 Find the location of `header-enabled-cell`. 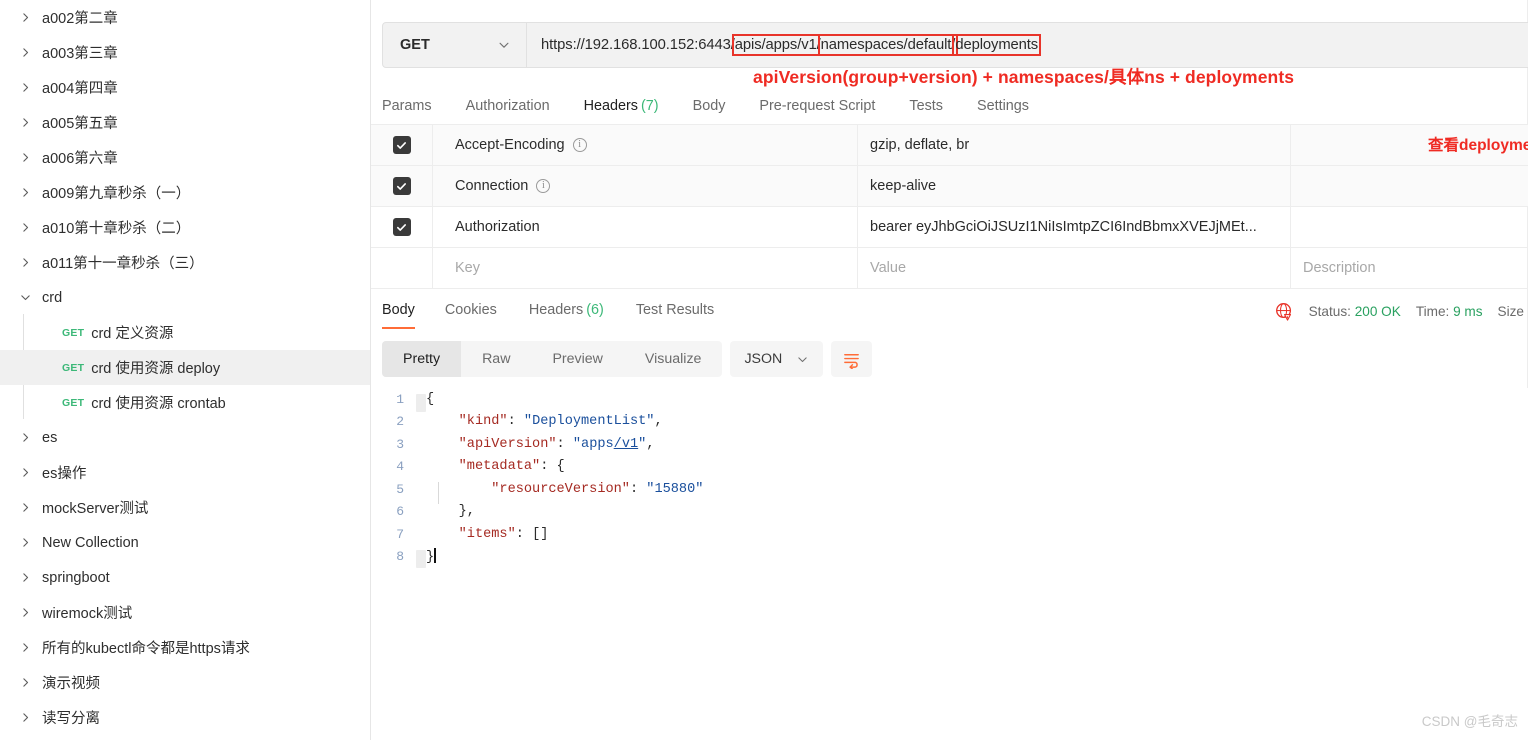

header-enabled-cell is located at coordinates (402, 145).